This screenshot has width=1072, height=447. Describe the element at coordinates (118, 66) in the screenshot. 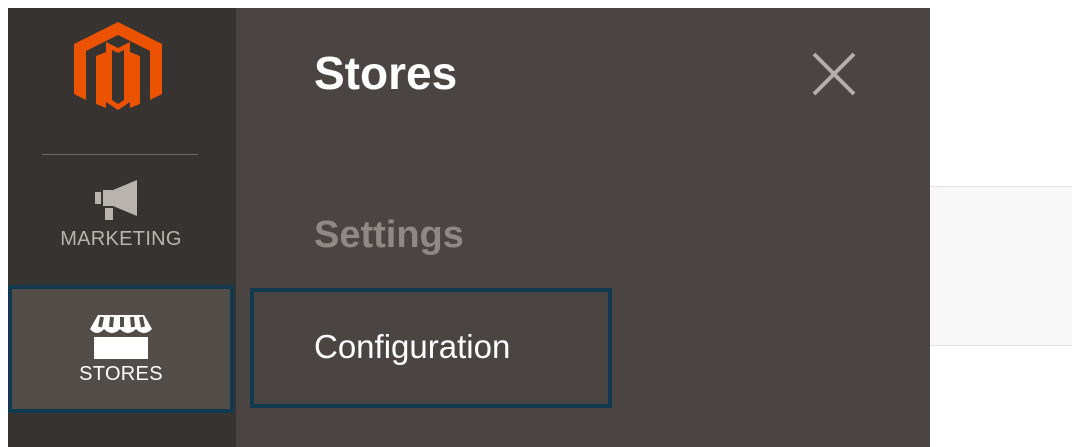

I see `magento-logo-icon` at that location.